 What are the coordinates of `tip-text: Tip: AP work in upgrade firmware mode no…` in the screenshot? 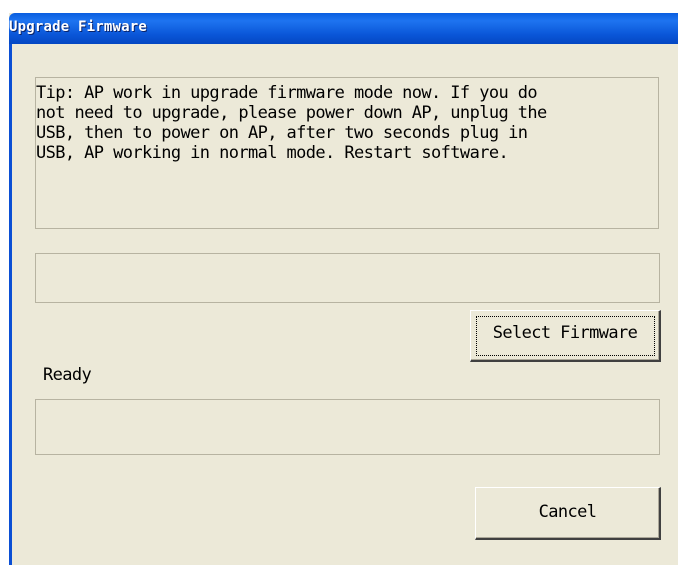 It's located at (291, 123).